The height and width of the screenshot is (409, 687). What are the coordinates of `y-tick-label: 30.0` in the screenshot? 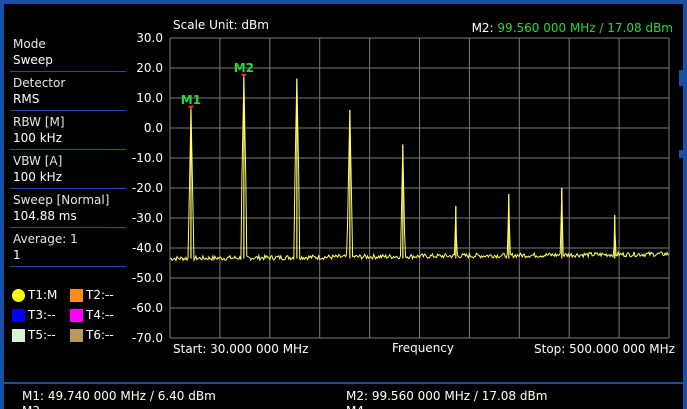 It's located at (149, 38).